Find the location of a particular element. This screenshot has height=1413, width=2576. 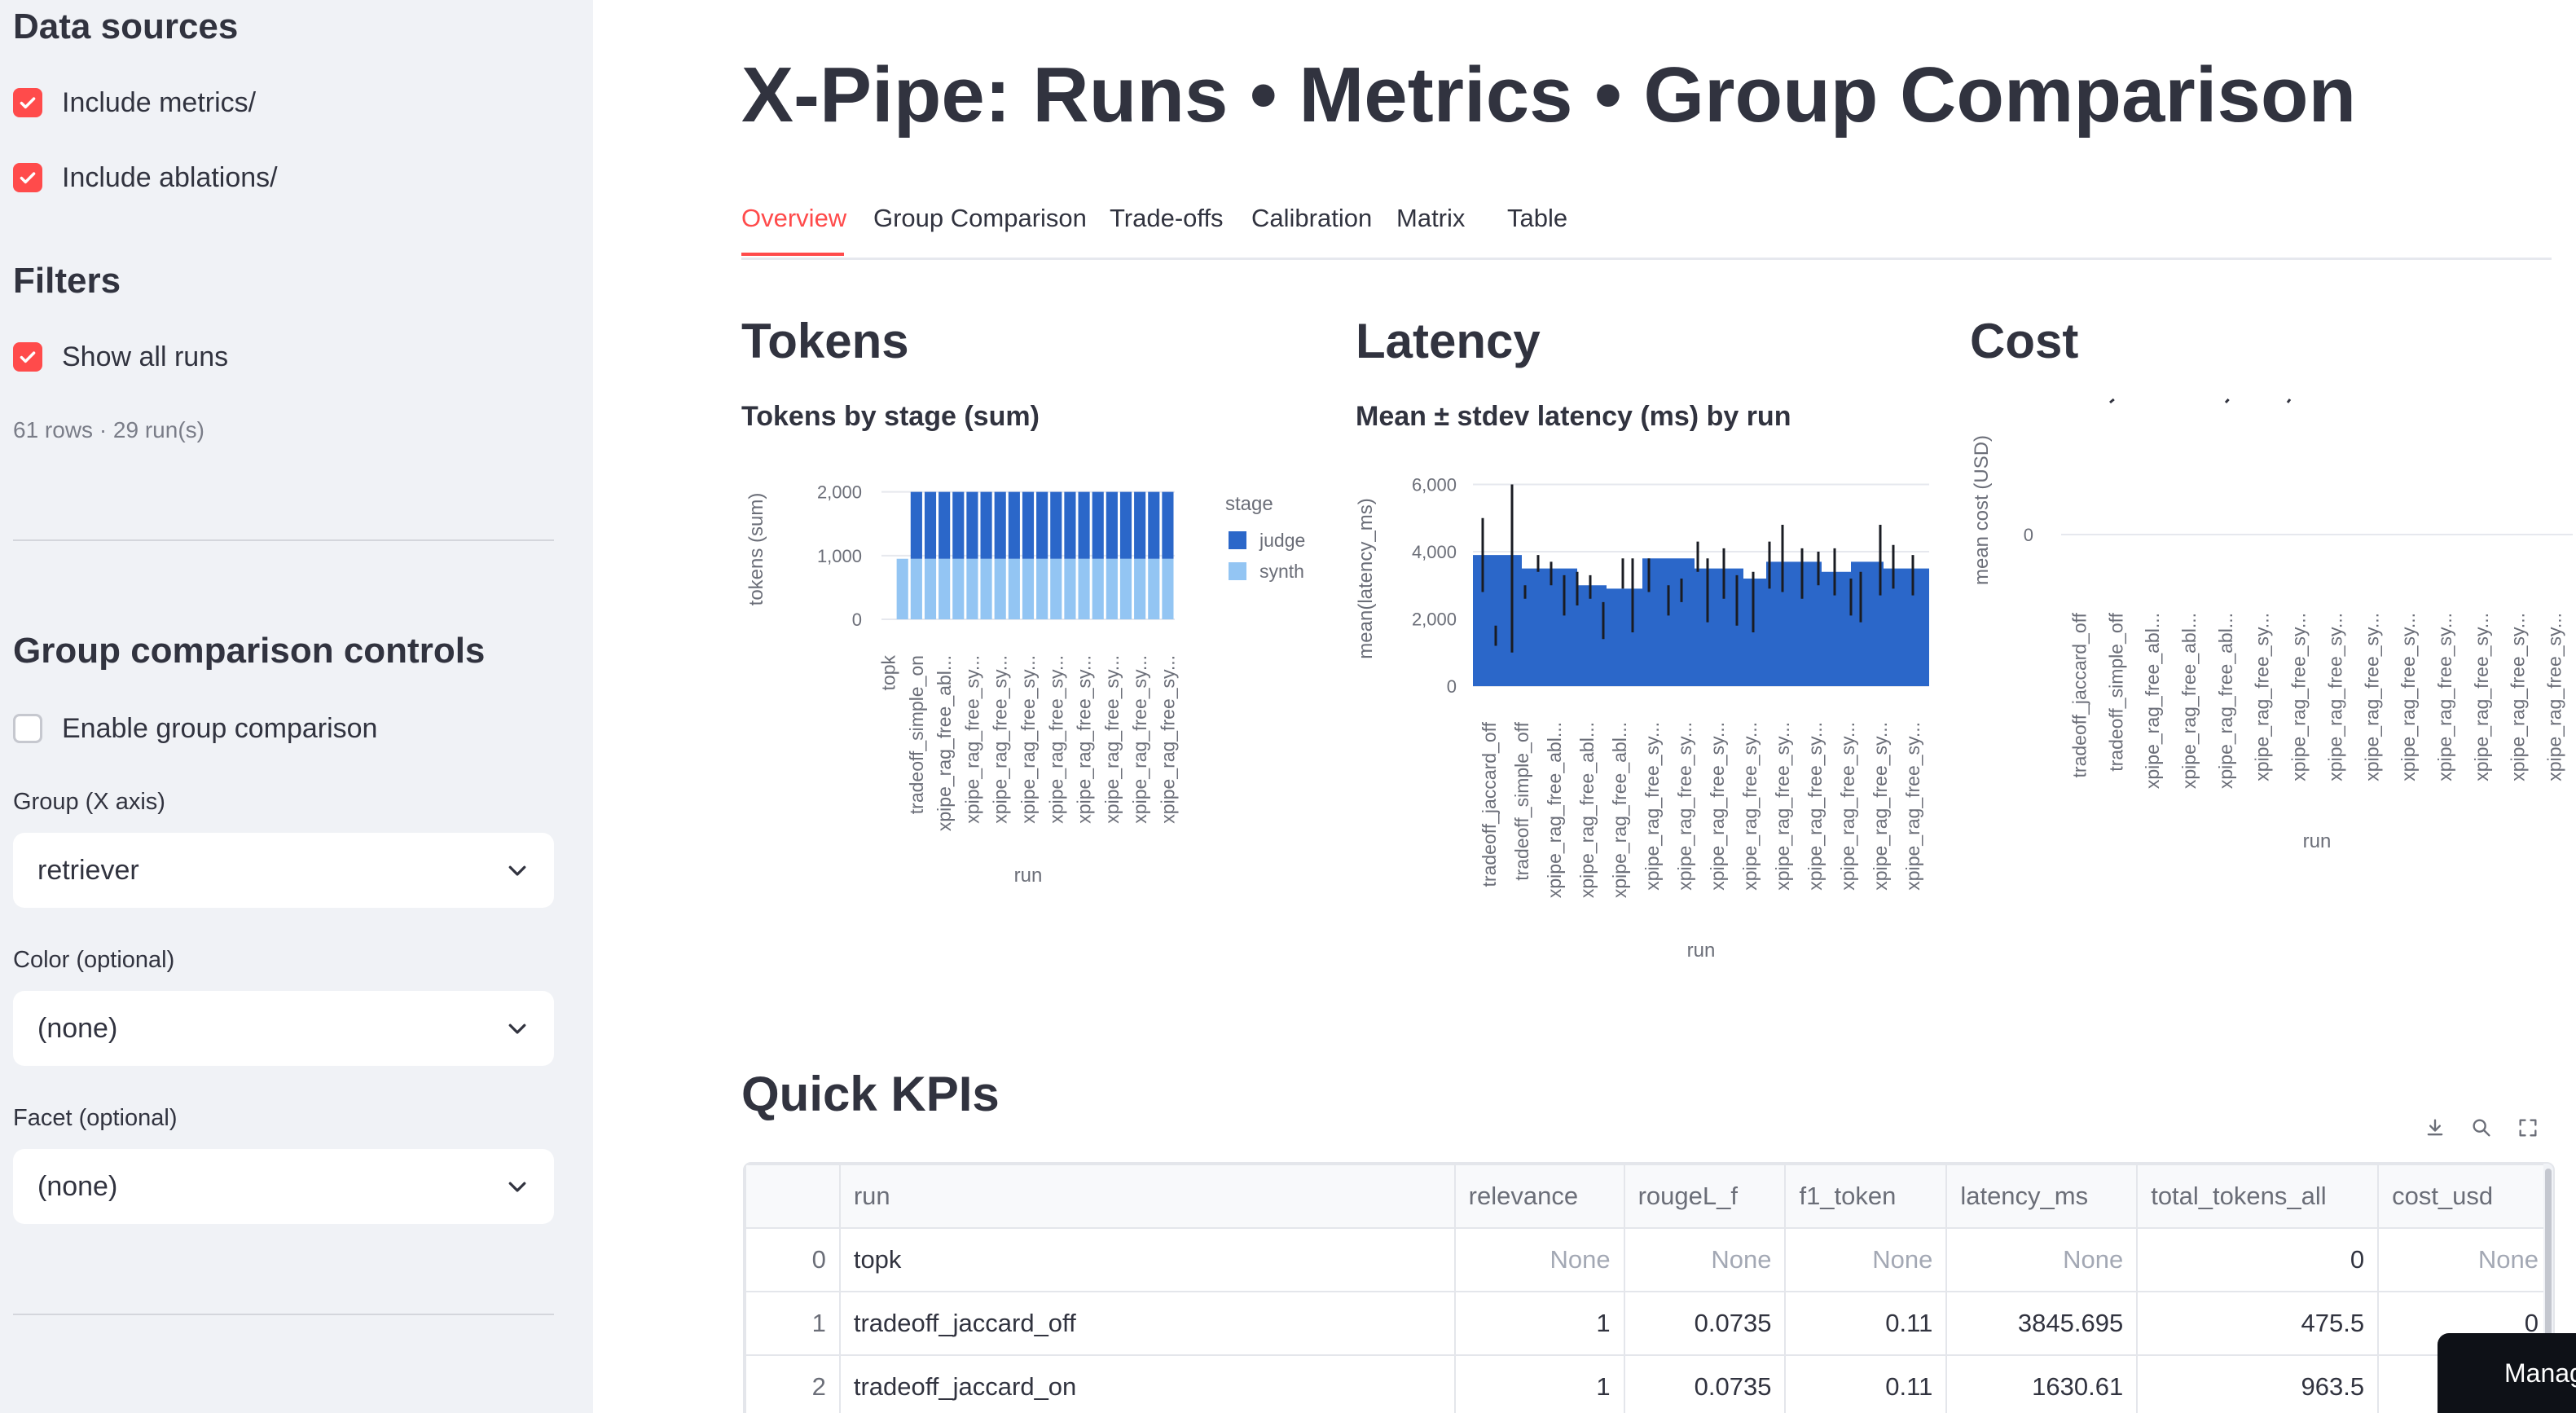

cell-total-tokens-all: 0 is located at coordinates (2258, 1259).